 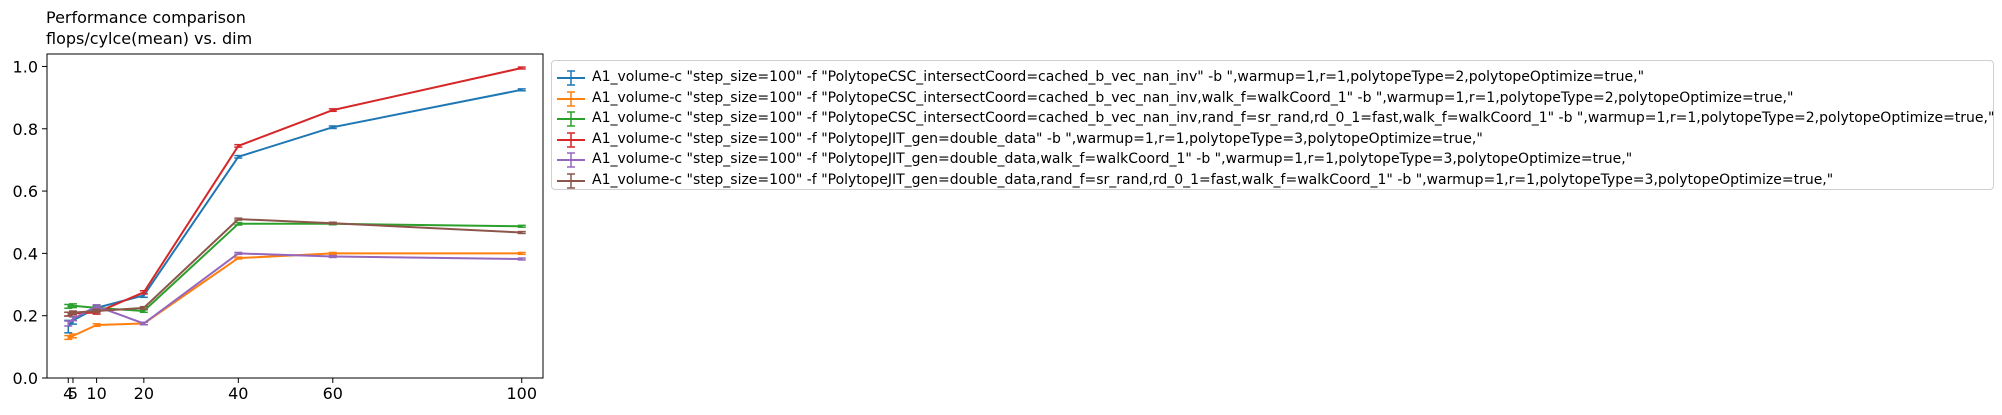 I want to click on y-tick-label: 0.8, so click(x=25, y=129).